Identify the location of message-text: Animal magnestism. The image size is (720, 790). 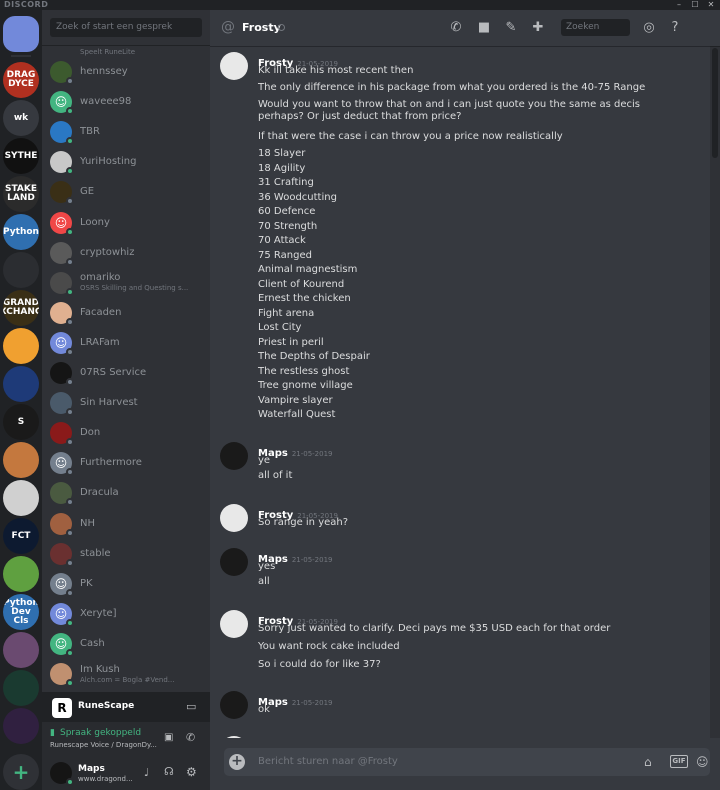
(308, 269).